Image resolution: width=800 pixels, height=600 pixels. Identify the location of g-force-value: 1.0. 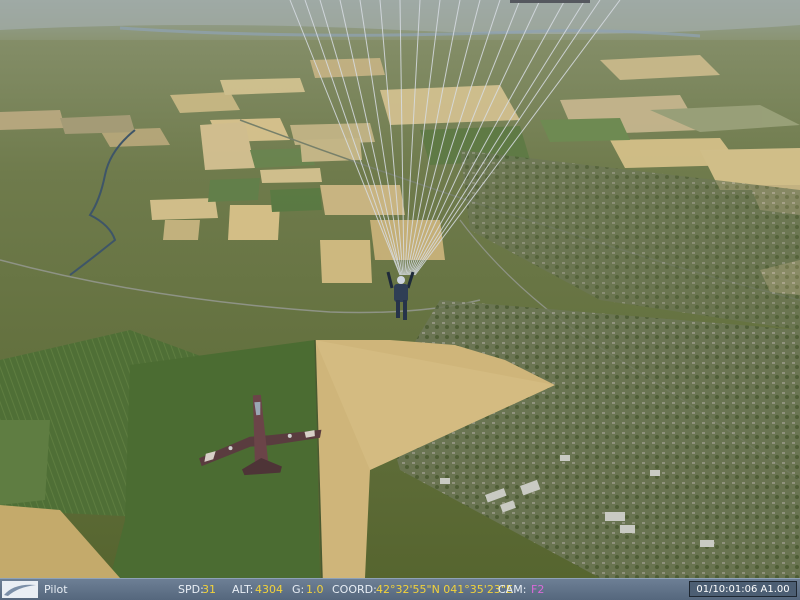
(315, 589).